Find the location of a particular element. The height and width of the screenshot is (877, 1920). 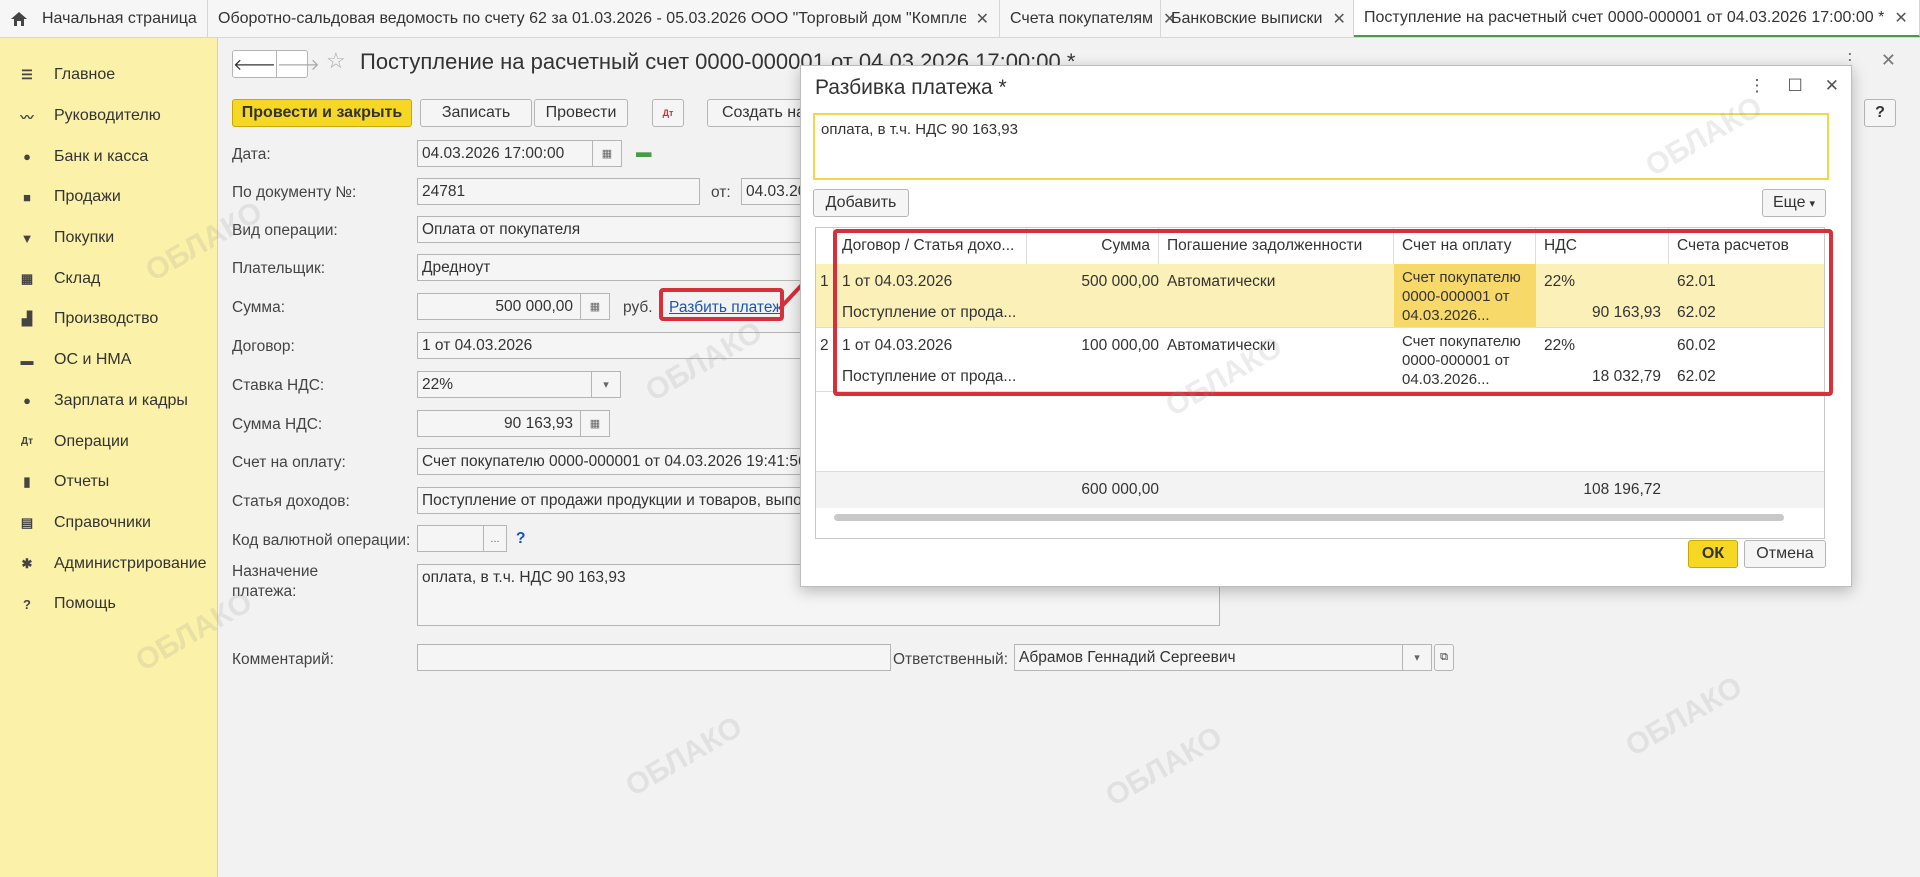

sidebar-item-main: ☰ Главное is located at coordinates (108, 75).